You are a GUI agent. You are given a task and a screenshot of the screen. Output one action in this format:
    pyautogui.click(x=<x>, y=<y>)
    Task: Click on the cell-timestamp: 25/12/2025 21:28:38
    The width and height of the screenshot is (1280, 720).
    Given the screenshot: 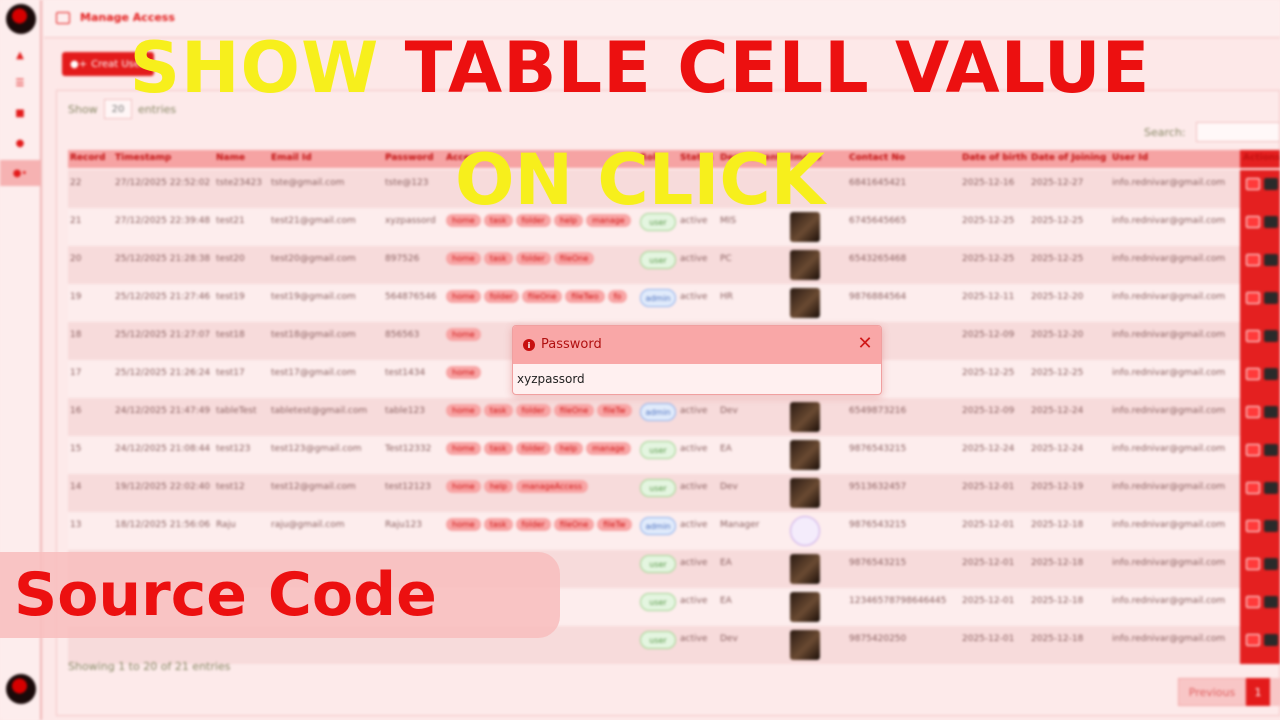 What is the action you would take?
    pyautogui.click(x=163, y=259)
    